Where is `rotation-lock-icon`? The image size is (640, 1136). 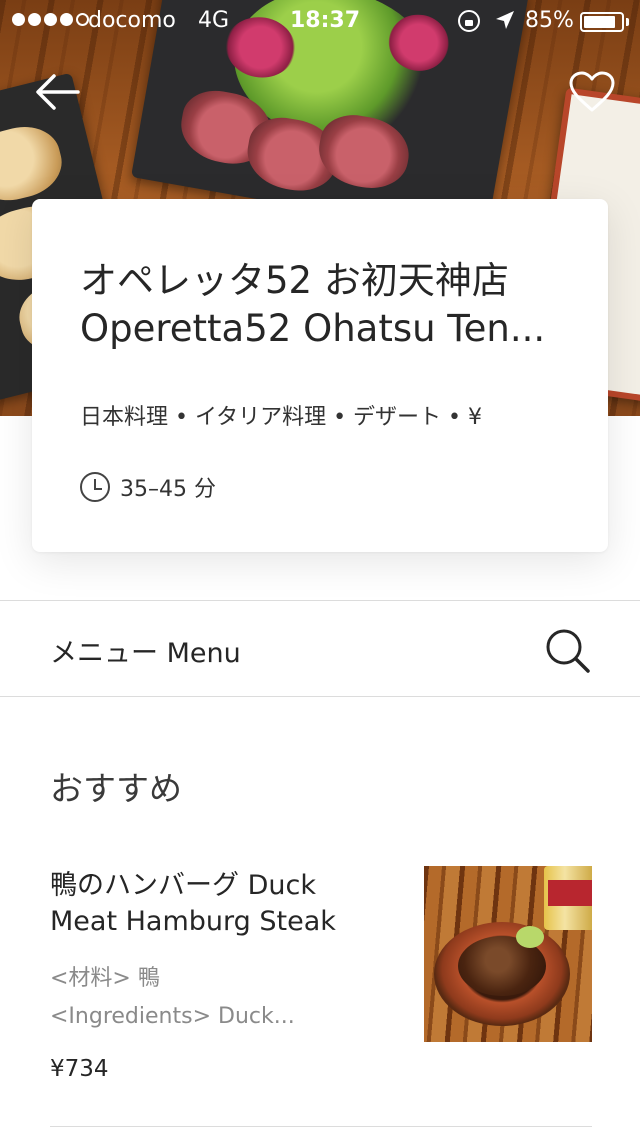
rotation-lock-icon is located at coordinates (469, 21).